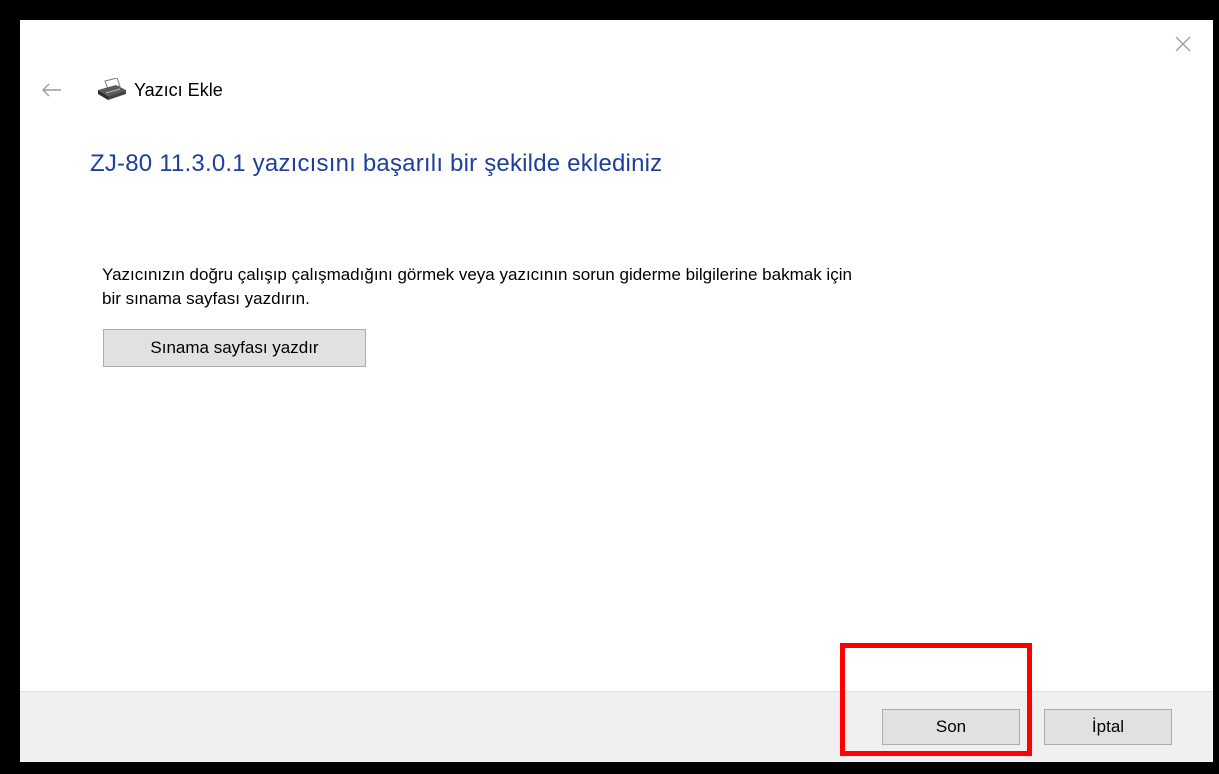 The width and height of the screenshot is (1219, 774). I want to click on window-title: Yazıcı Ekle, so click(178, 89).